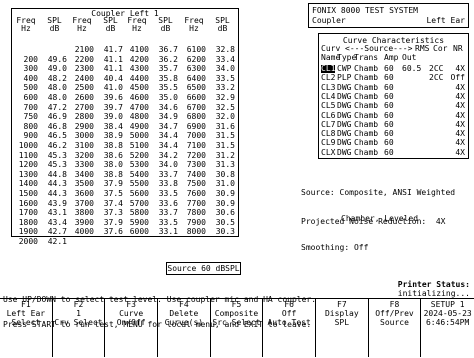 The height and width of the screenshot is (358, 474). Describe the element at coordinates (84, 88) in the screenshot. I see `freq-cell: 2500` at that location.